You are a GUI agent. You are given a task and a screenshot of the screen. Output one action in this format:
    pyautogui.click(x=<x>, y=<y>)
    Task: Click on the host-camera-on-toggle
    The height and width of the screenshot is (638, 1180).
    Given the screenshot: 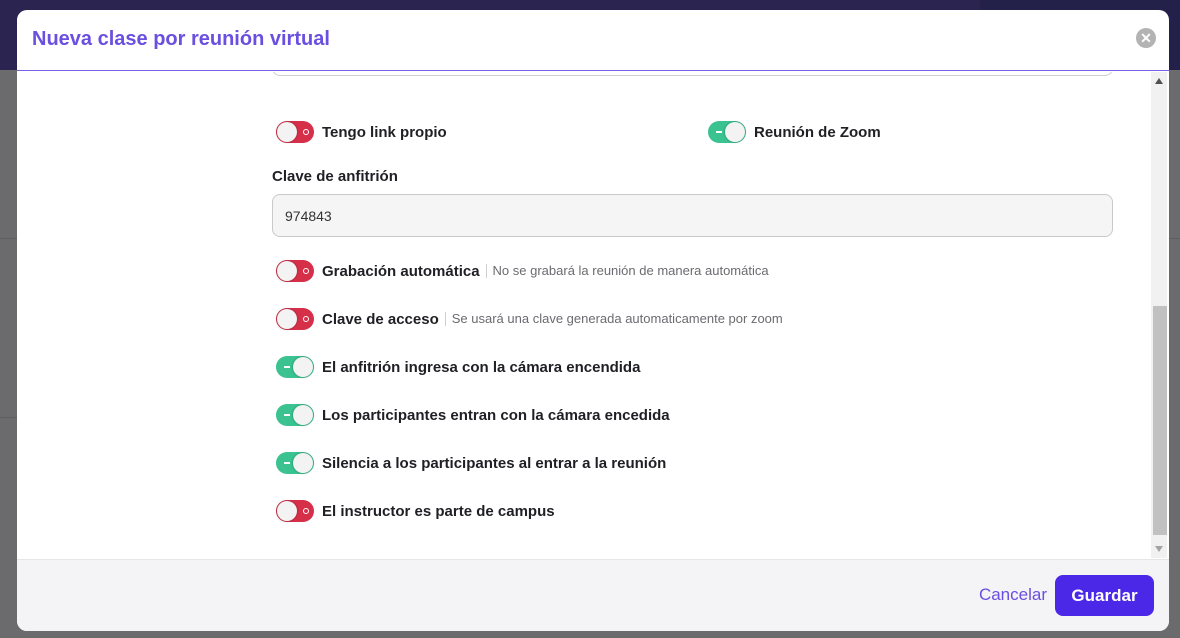 What is the action you would take?
    pyautogui.click(x=295, y=367)
    